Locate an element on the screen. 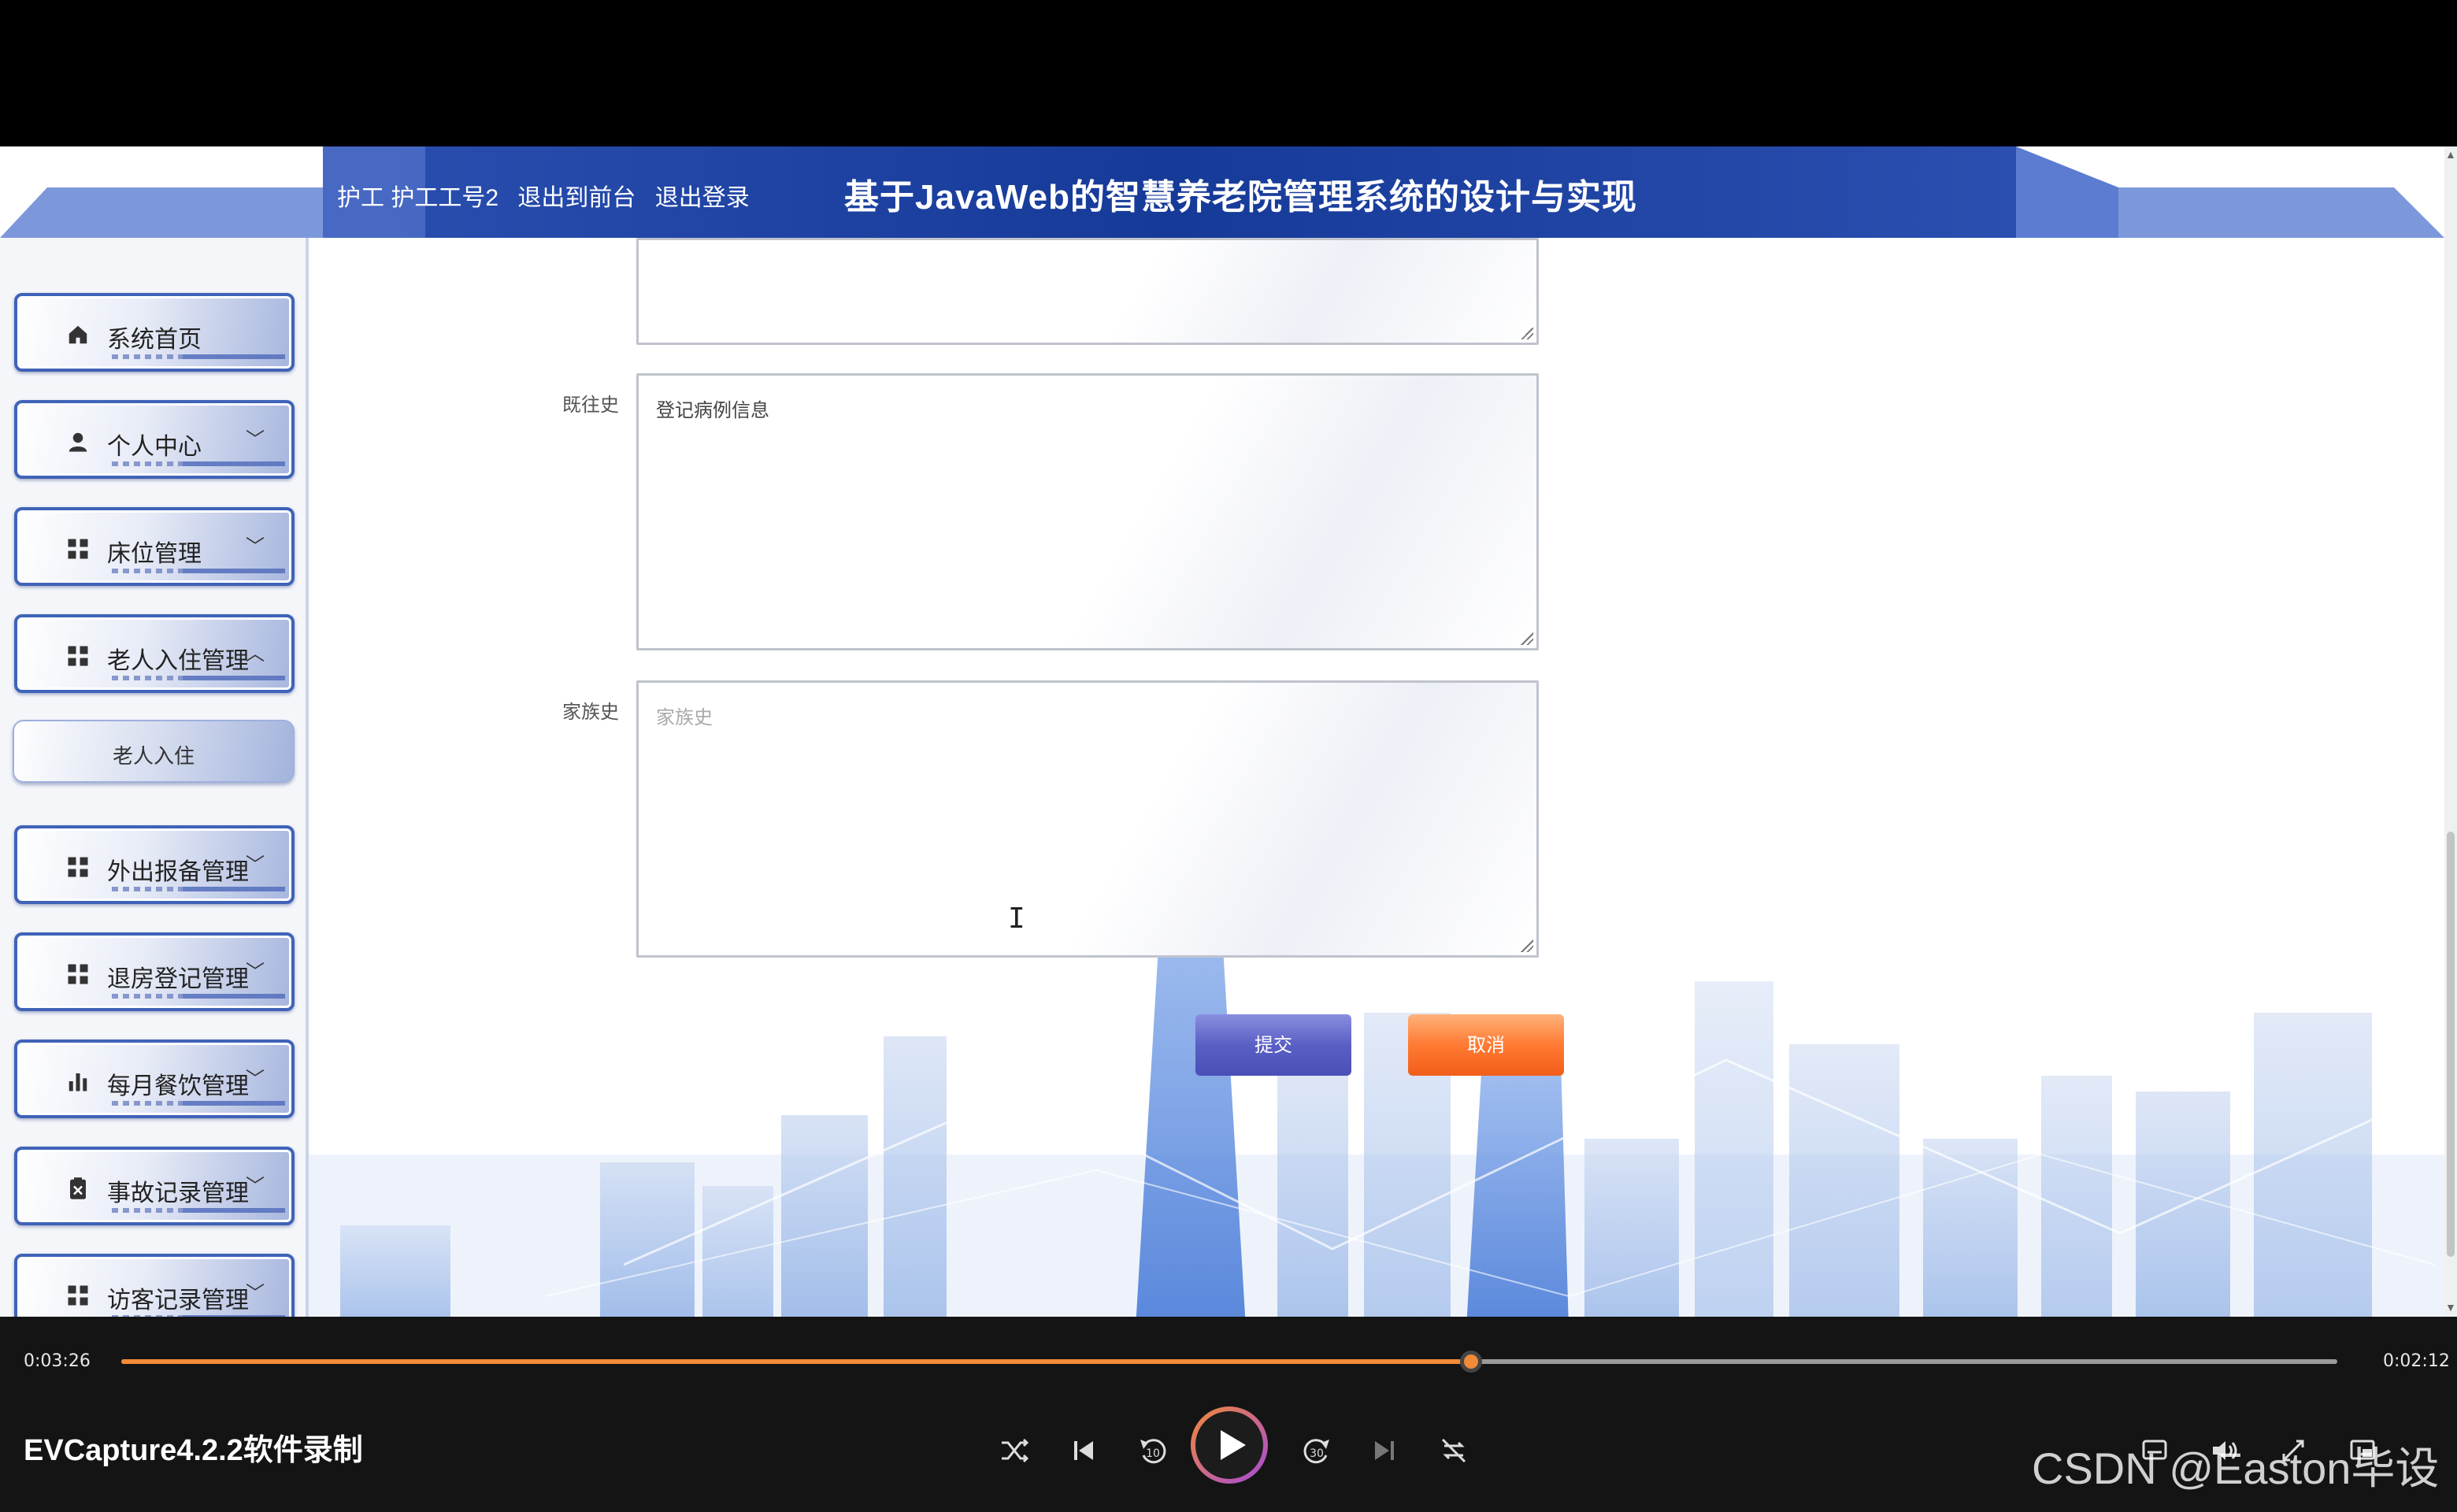  submit-button: 提交 is located at coordinates (1273, 1045).